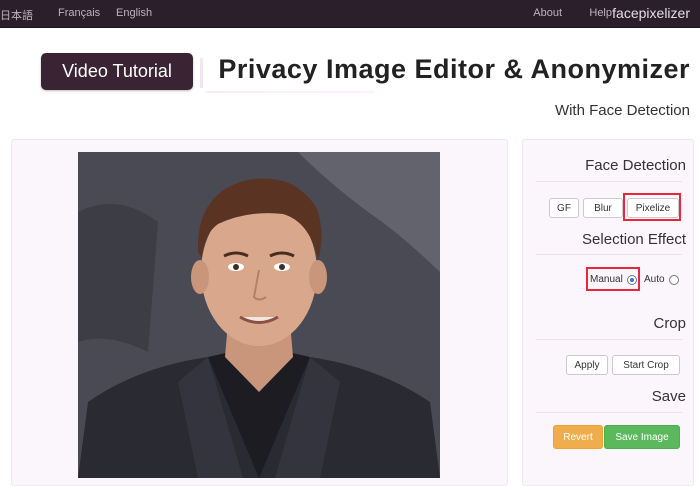 This screenshot has width=700, height=486. I want to click on apply-crop-button: Apply, so click(587, 365).